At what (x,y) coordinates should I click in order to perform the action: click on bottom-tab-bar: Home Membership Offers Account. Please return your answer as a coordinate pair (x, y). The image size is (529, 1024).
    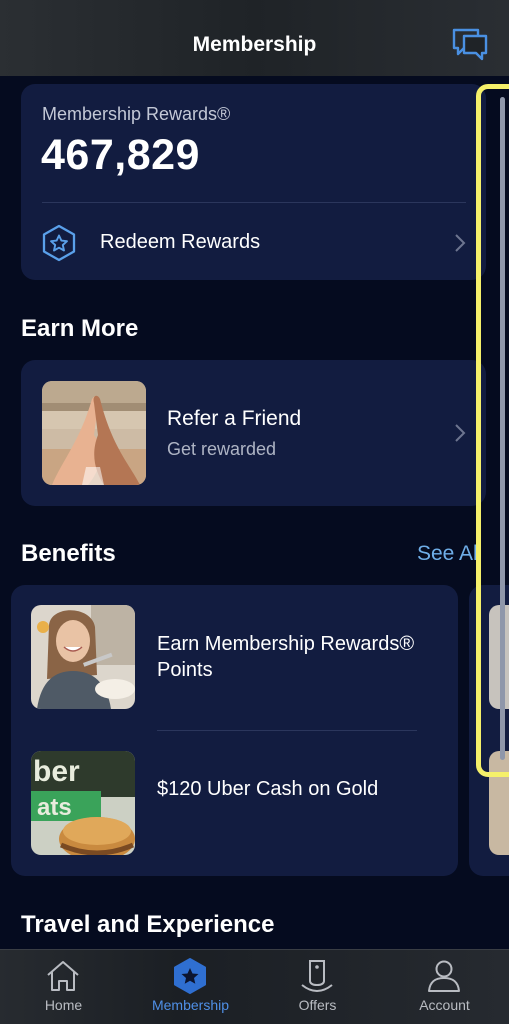
    Looking at the image, I should click on (254, 986).